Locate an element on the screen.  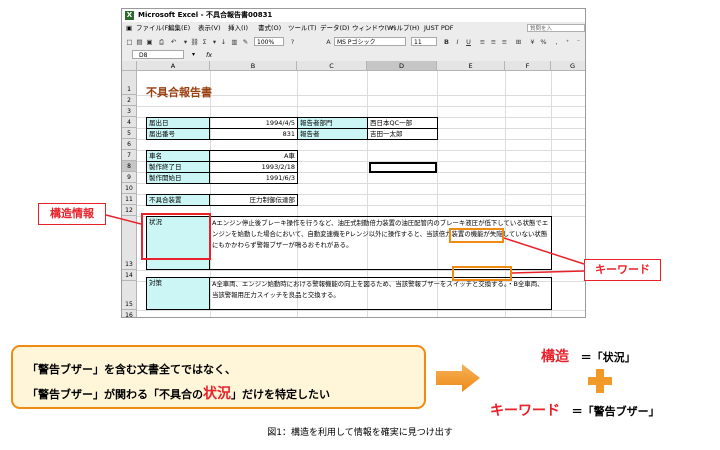
message-line-1: 「警告ブザー」を含む文書全てではなく、 is located at coordinates (131, 369).